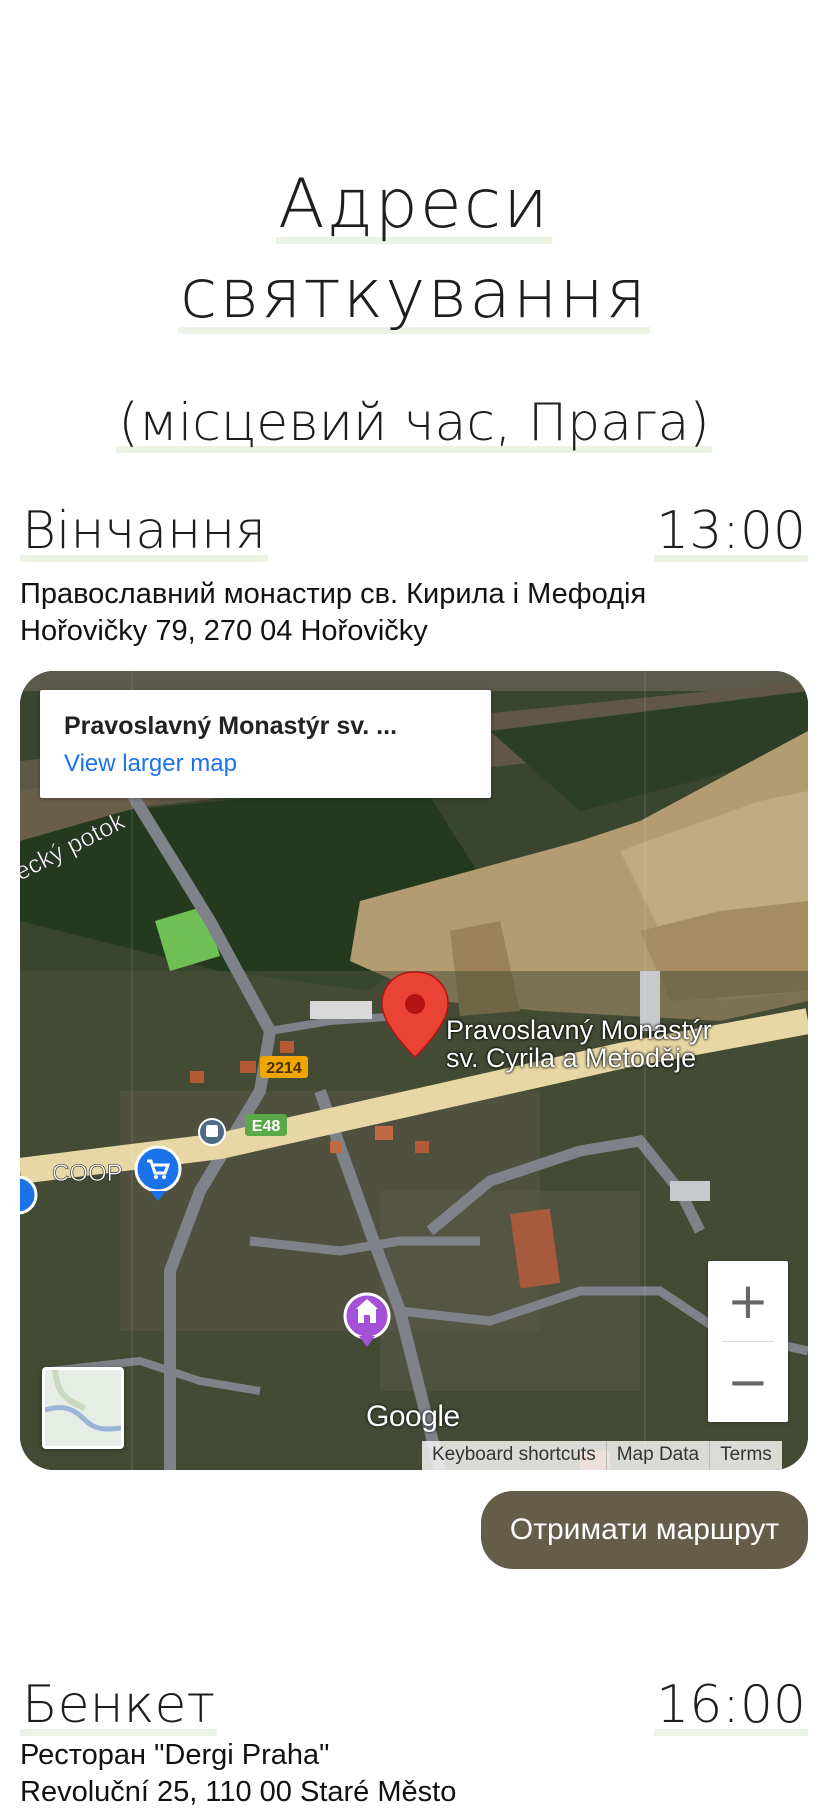 This screenshot has height=1811, width=828. What do you see at coordinates (514, 1455) in the screenshot?
I see `keyboard-shortcuts-link: Keyboard shortcuts` at bounding box center [514, 1455].